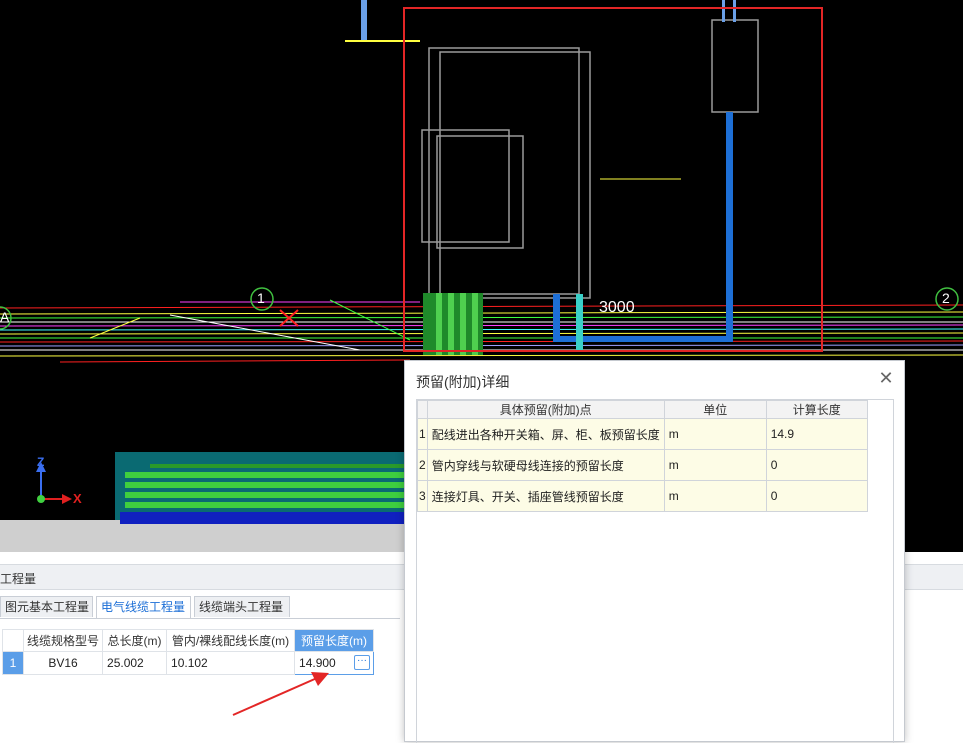 This screenshot has width=963, height=743. Describe the element at coordinates (422, 465) in the screenshot. I see `detail-row-index: 2` at that location.